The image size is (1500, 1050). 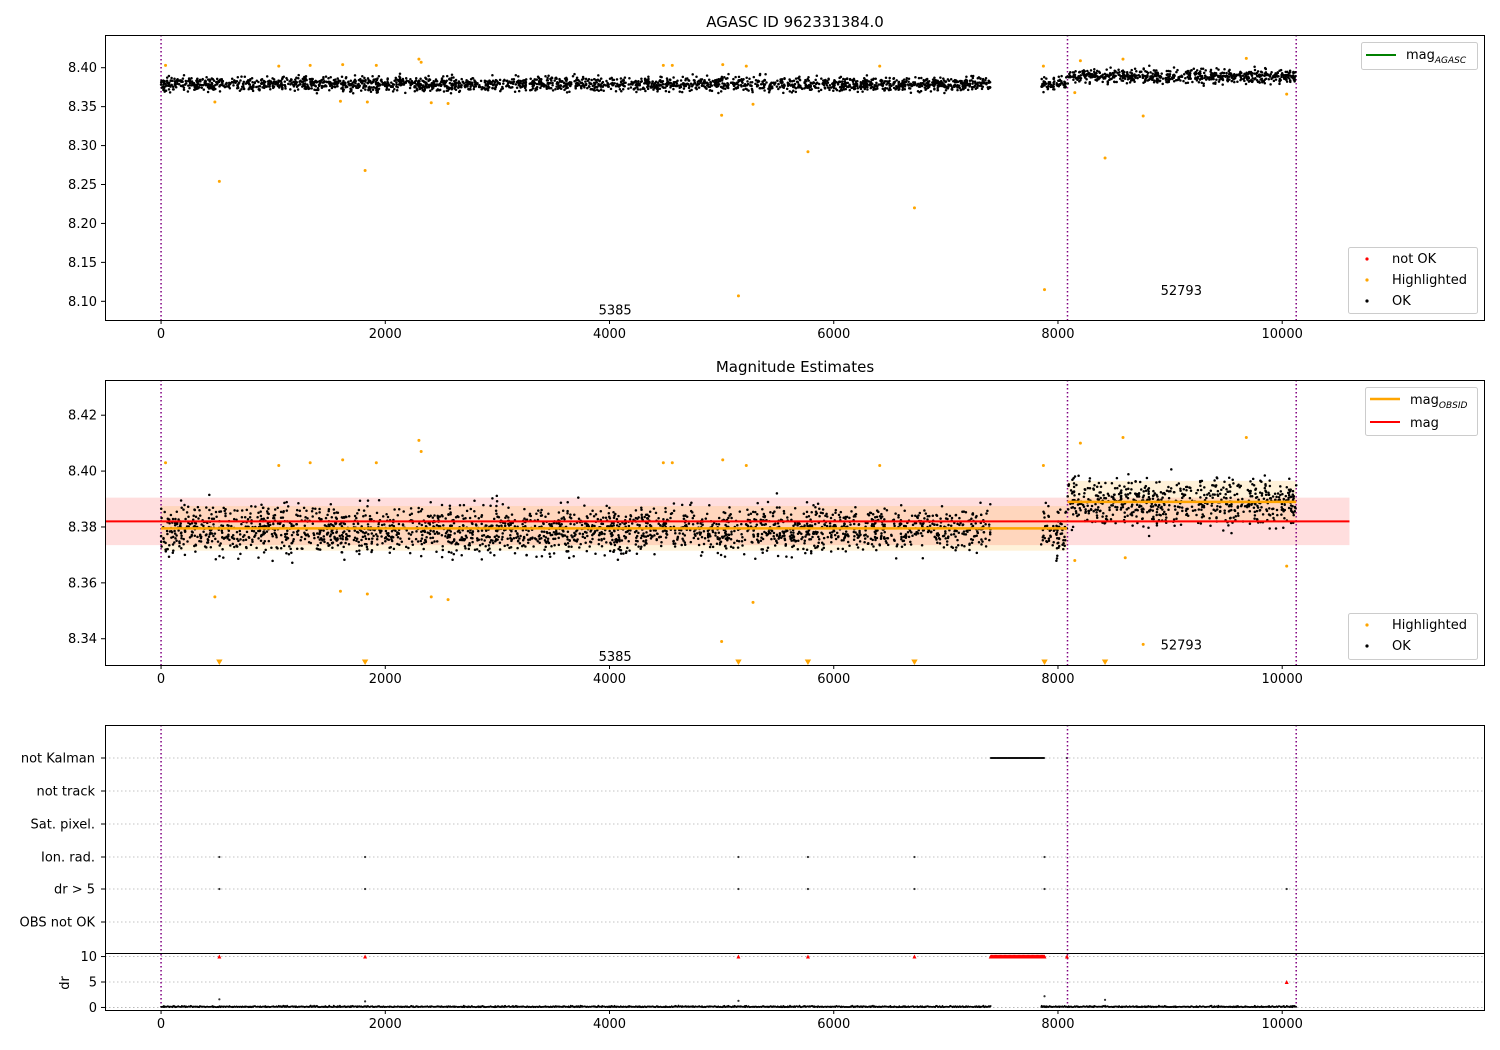 What do you see at coordinates (833, 334) in the screenshot?
I see `x-tick-label: 6000` at bounding box center [833, 334].